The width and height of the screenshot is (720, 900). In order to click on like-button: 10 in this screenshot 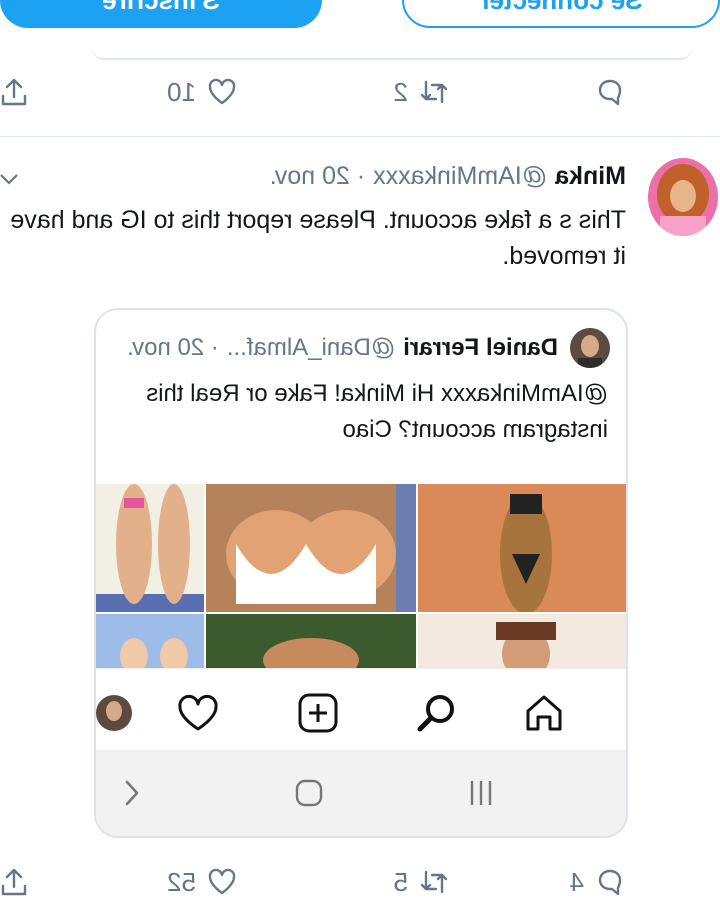, I will do `click(202, 92)`.